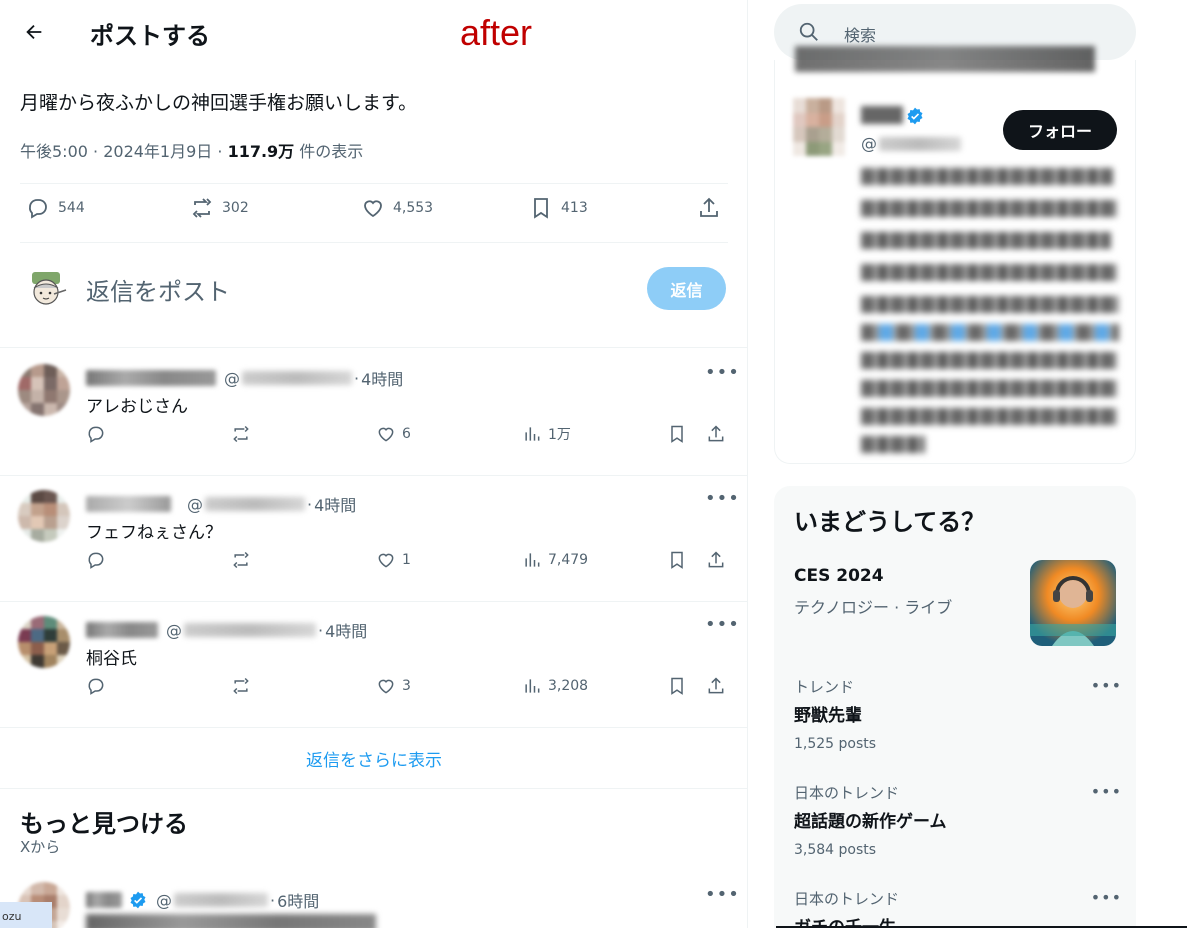 The height and width of the screenshot is (928, 1187). What do you see at coordinates (828, 716) in the screenshot?
I see `trend-name: 野獣先輩` at bounding box center [828, 716].